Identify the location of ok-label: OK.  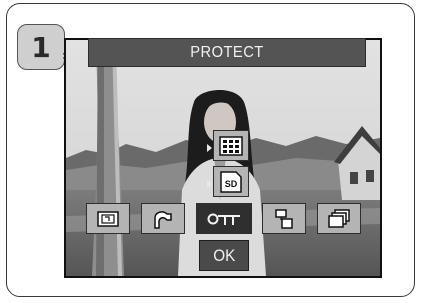
(224, 255).